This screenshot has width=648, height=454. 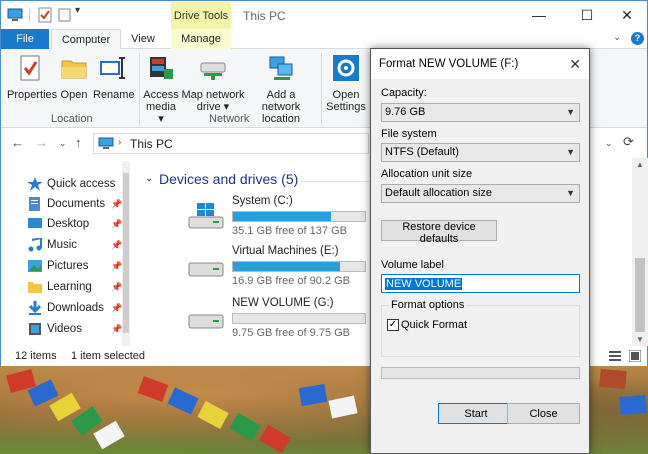 I want to click on large-icons-view-icon, so click(x=635, y=356).